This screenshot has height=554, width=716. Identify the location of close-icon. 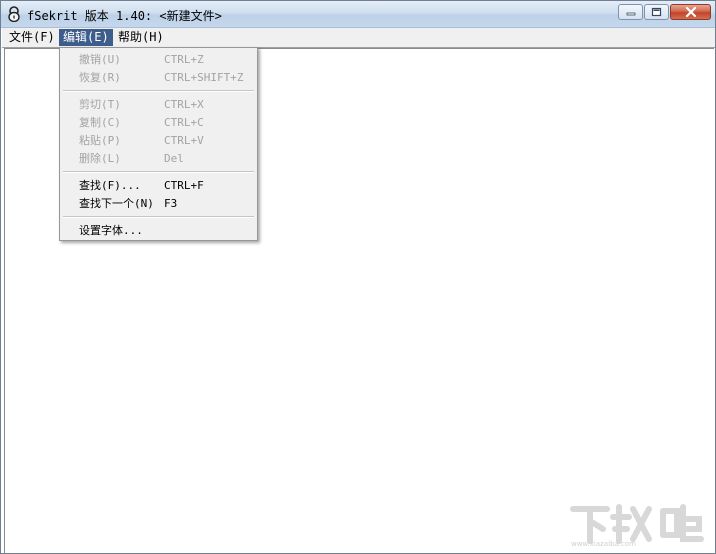
(690, 12).